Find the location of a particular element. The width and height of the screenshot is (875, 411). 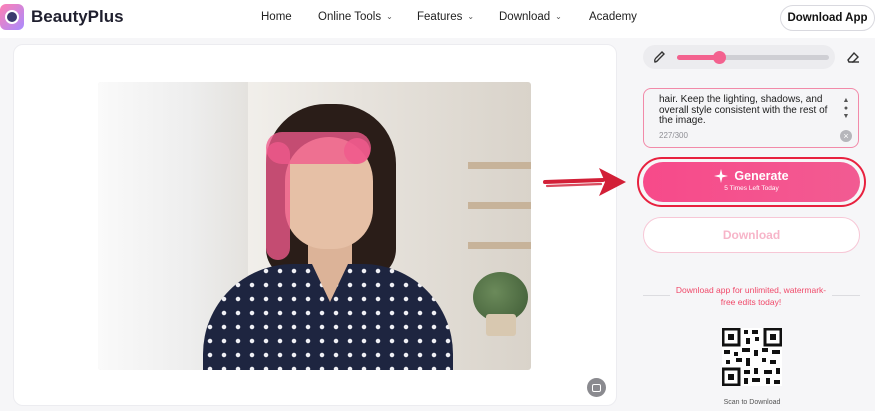

nav-item-home: Home is located at coordinates (276, 17).